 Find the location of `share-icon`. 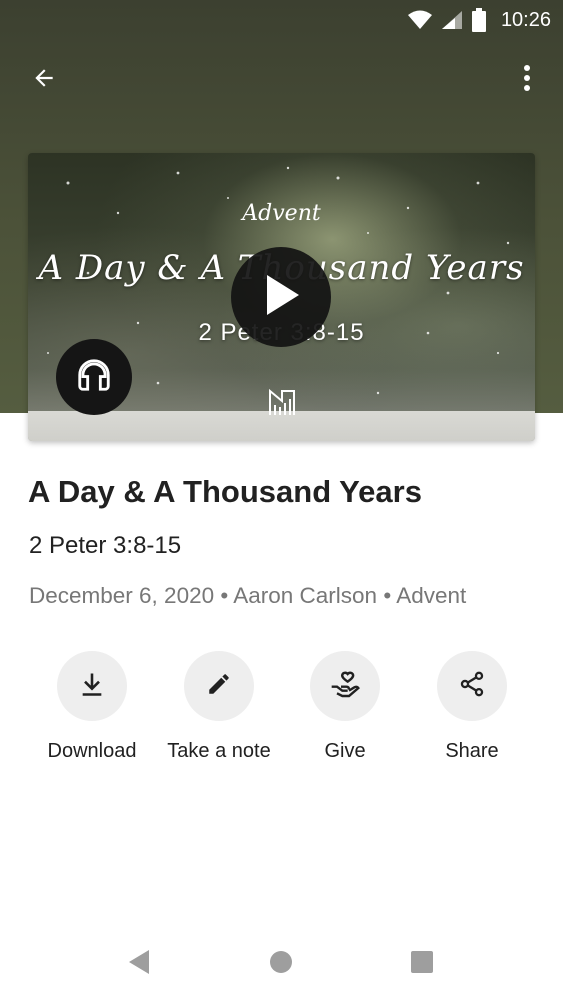

share-icon is located at coordinates (472, 686).